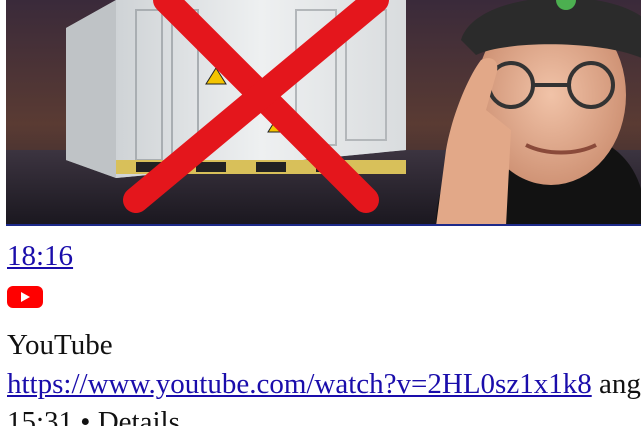 The height and width of the screenshot is (426, 641). I want to click on source-name: YouTube, so click(60, 345).